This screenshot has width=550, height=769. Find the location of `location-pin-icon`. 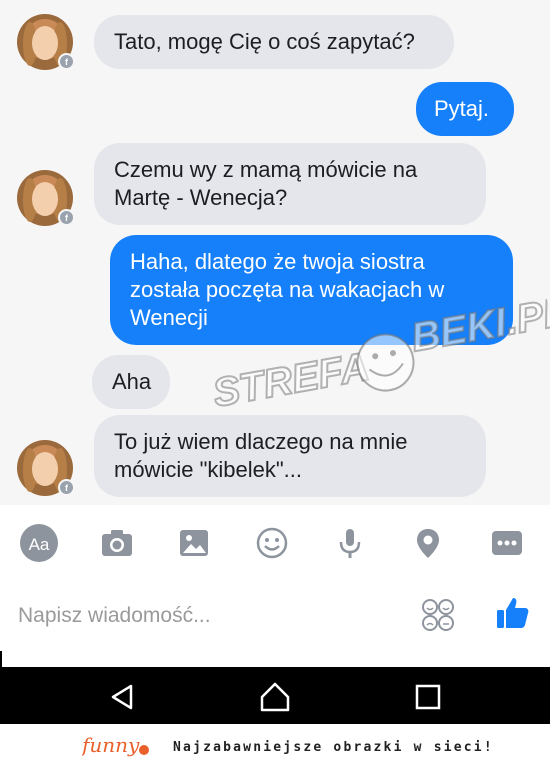

location-pin-icon is located at coordinates (428, 543).